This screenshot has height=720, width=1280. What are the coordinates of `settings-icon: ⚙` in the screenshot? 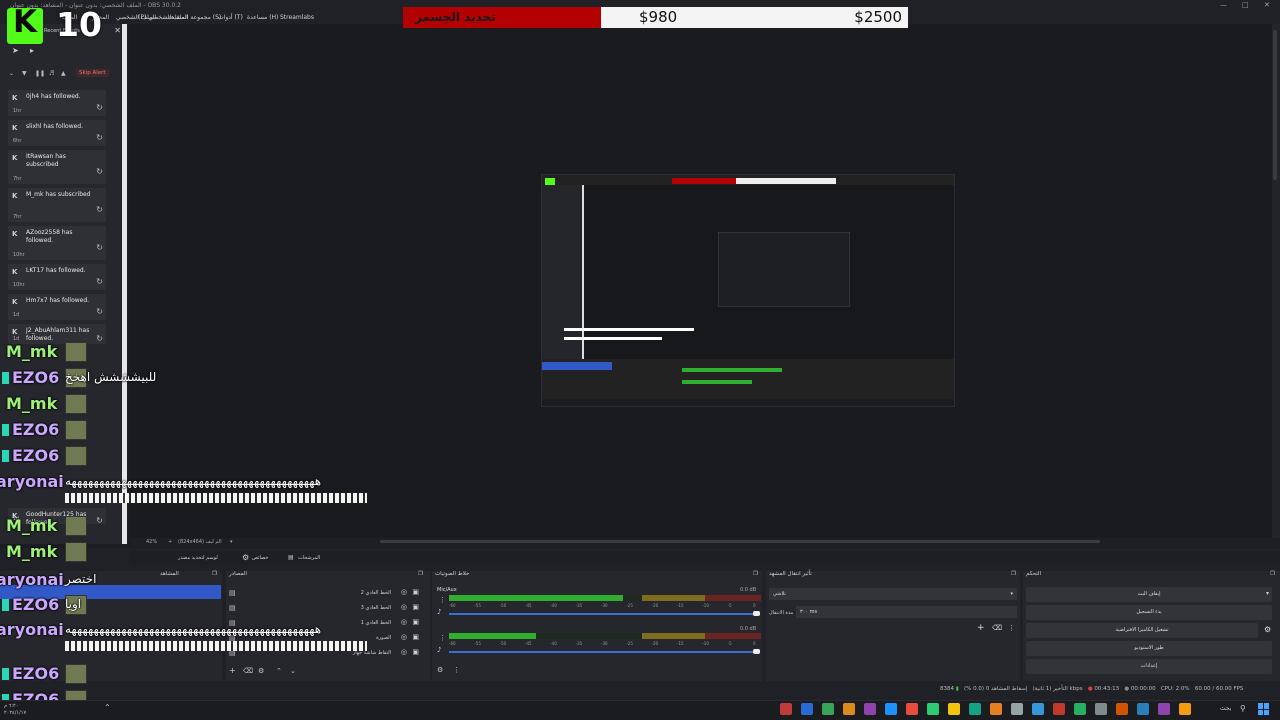 It's located at (261, 671).